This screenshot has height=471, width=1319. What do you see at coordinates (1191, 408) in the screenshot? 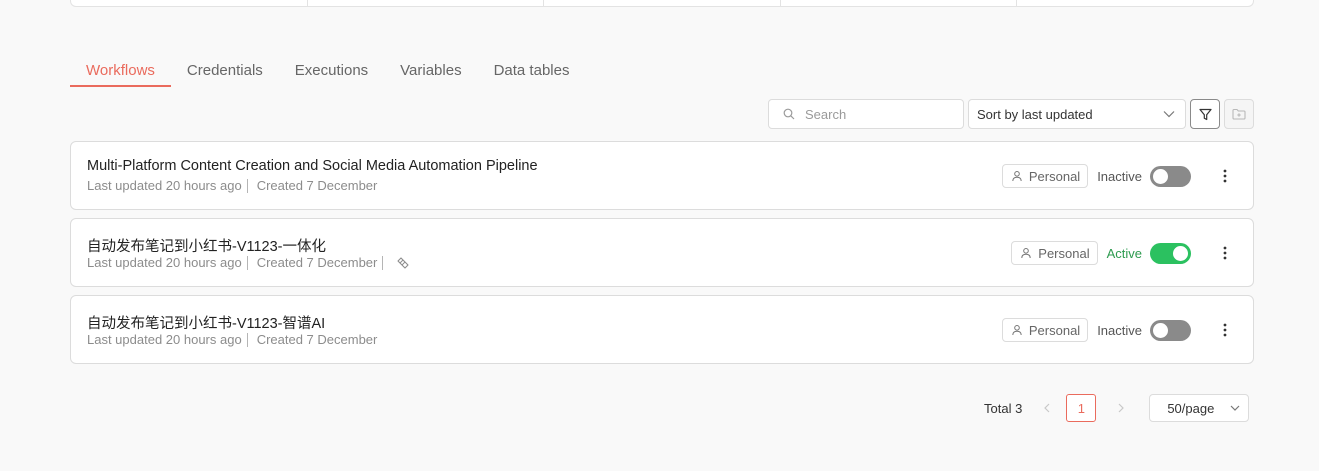
I see `page-size-value: 50/page` at bounding box center [1191, 408].